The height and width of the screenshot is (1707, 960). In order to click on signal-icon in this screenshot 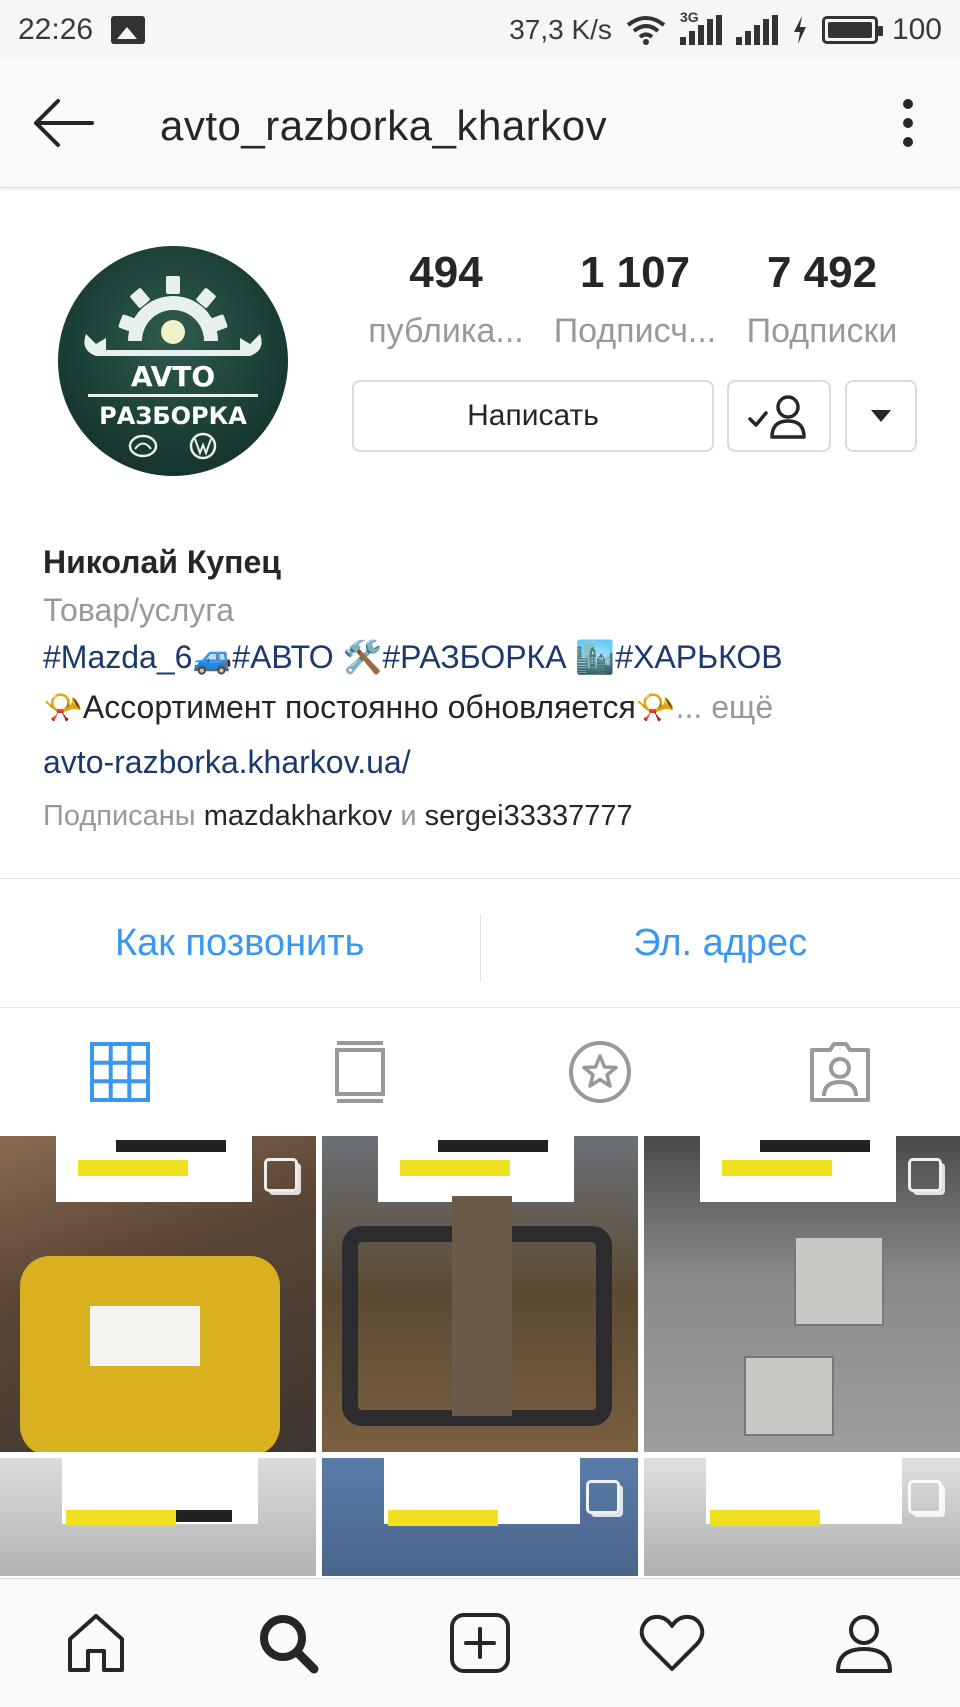, I will do `click(756, 30)`.